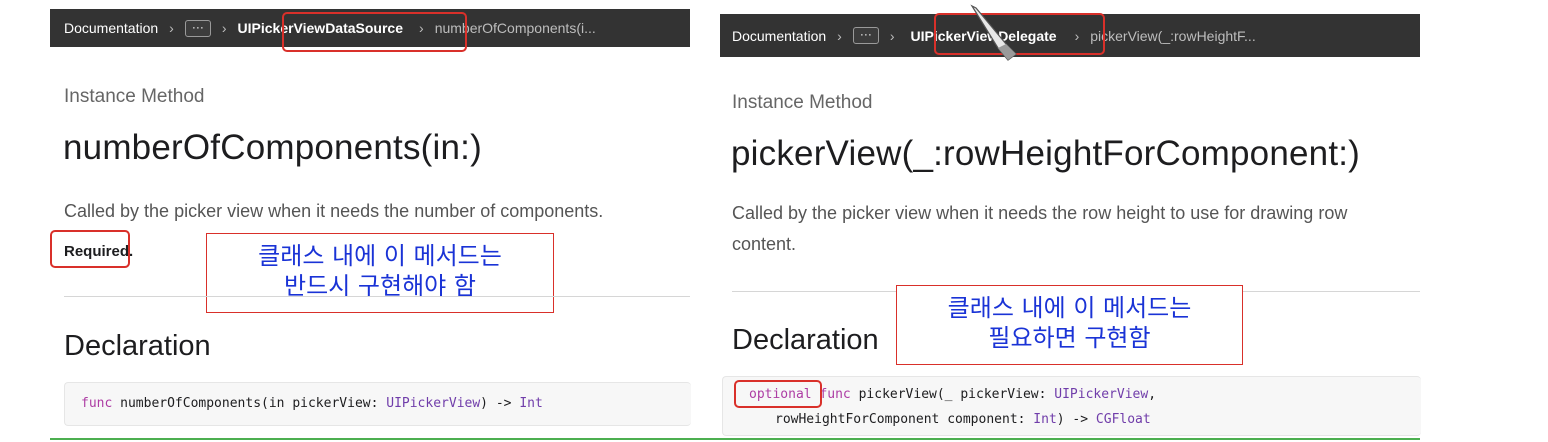 The width and height of the screenshot is (1548, 442). What do you see at coordinates (952, 394) in the screenshot?
I see `code-text: pickerView(_ pickerView:` at bounding box center [952, 394].